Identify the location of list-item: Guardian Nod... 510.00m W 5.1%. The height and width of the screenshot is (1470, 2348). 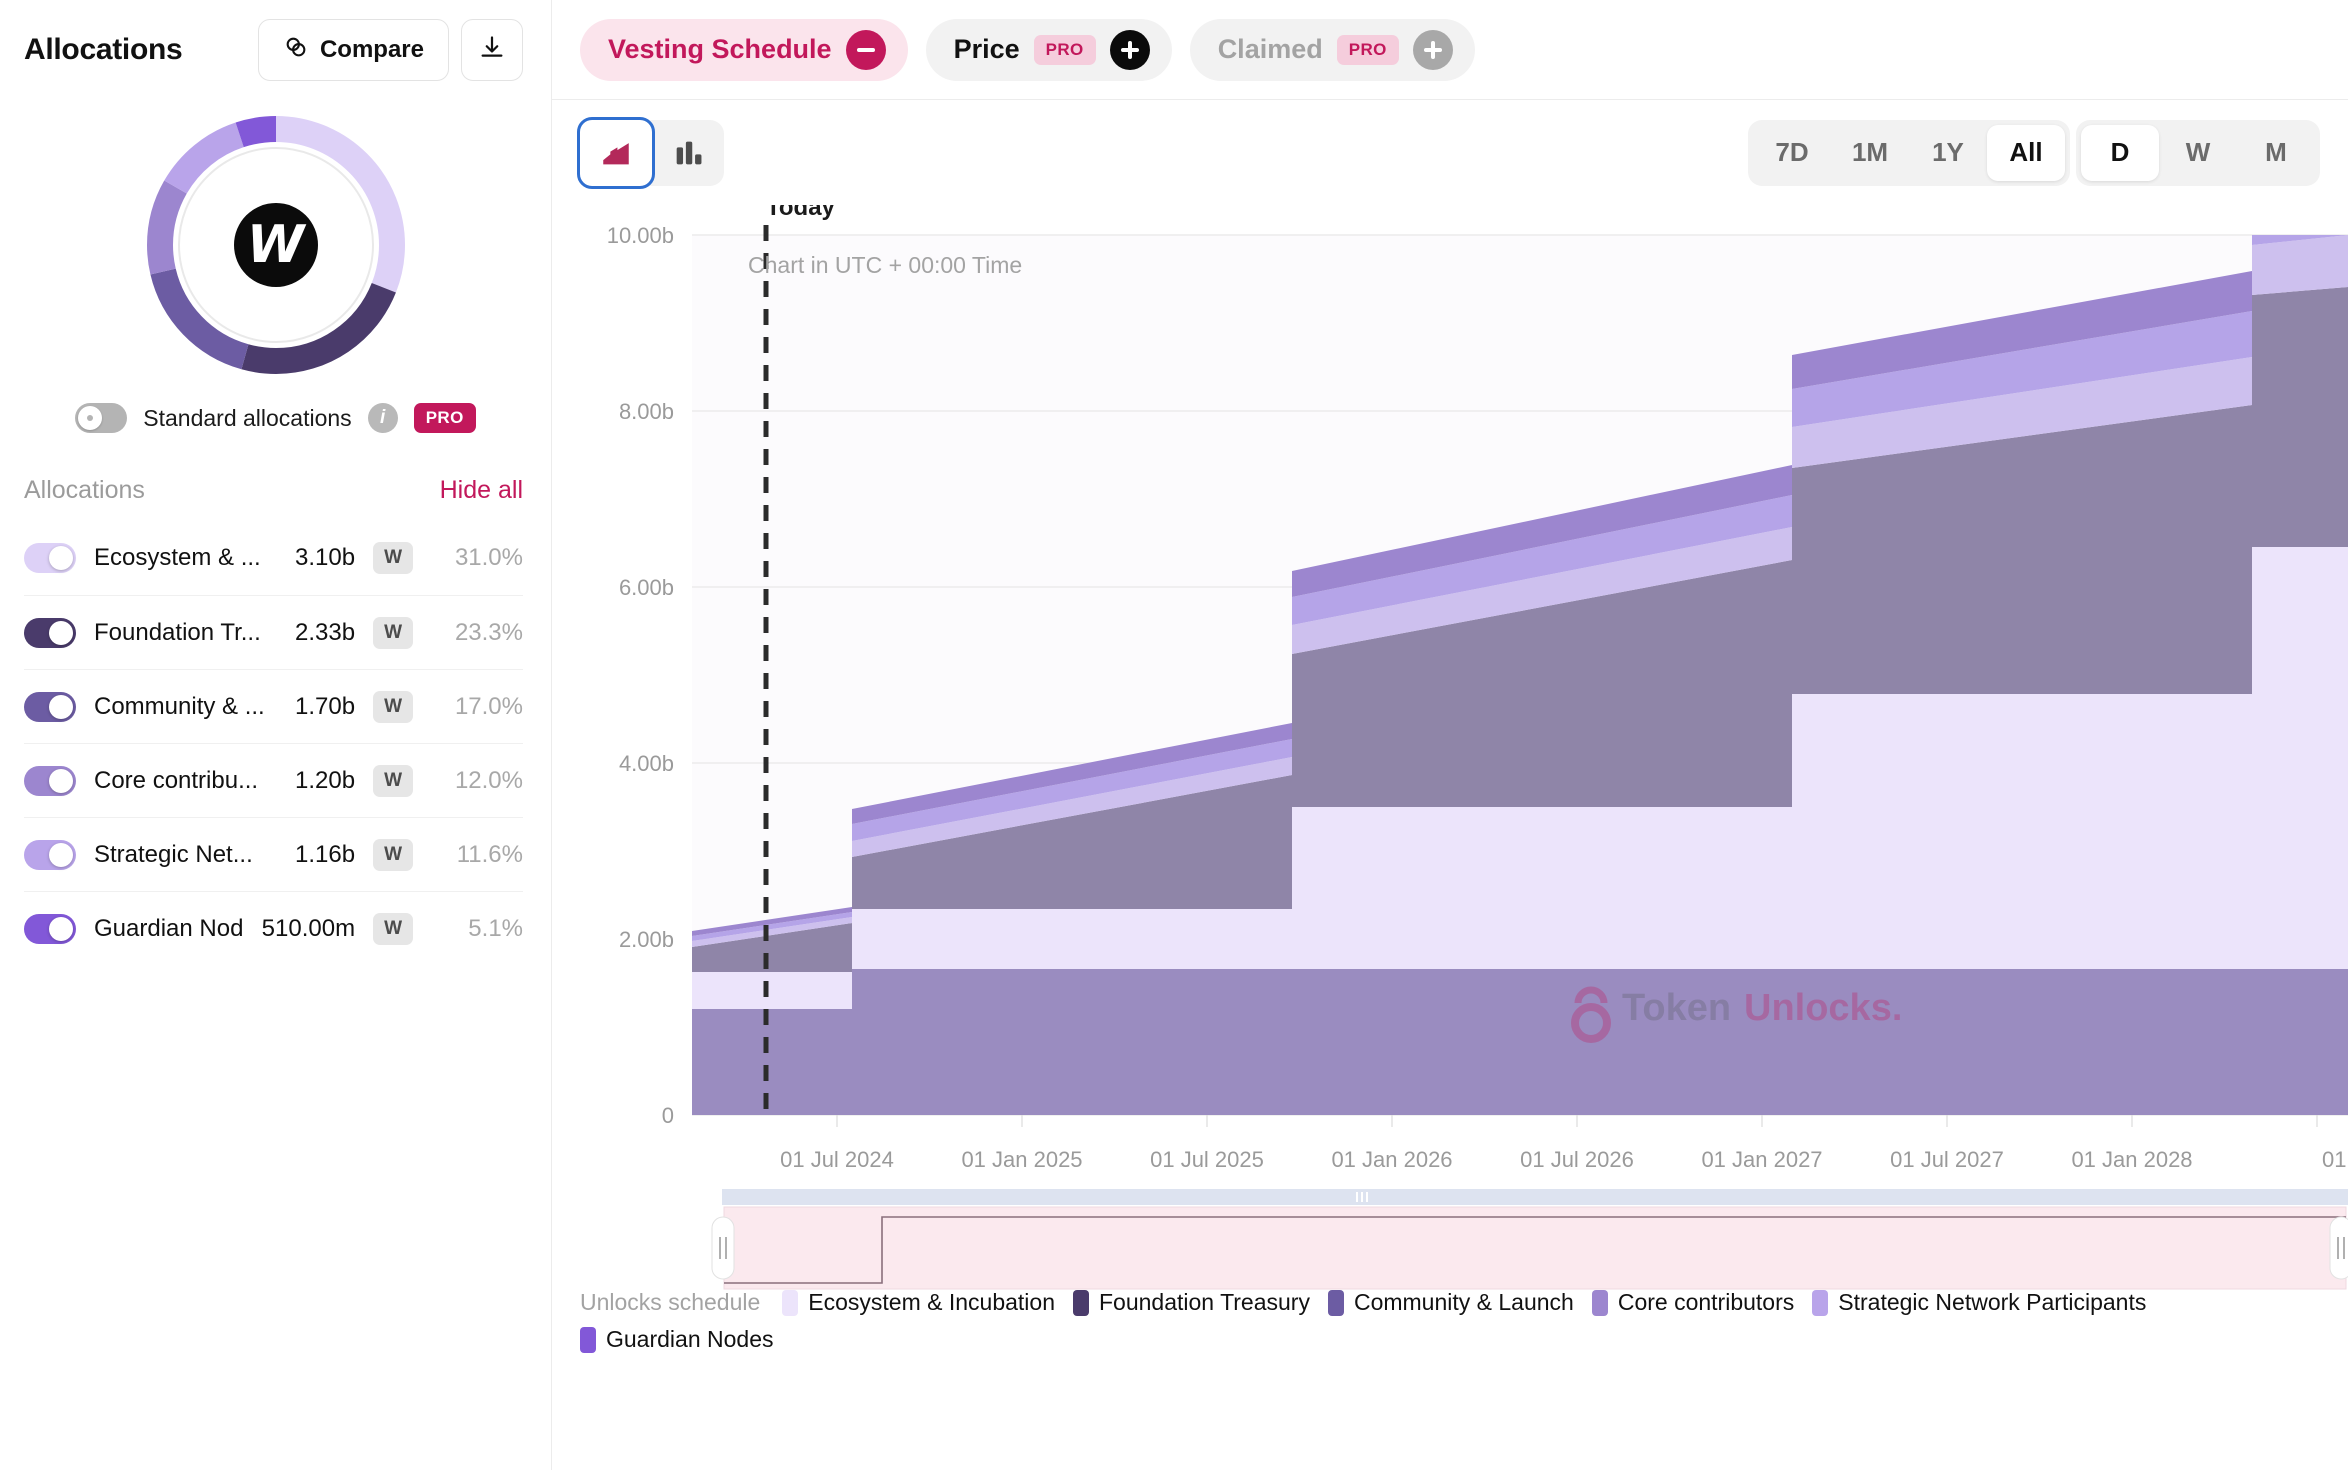
(273, 928).